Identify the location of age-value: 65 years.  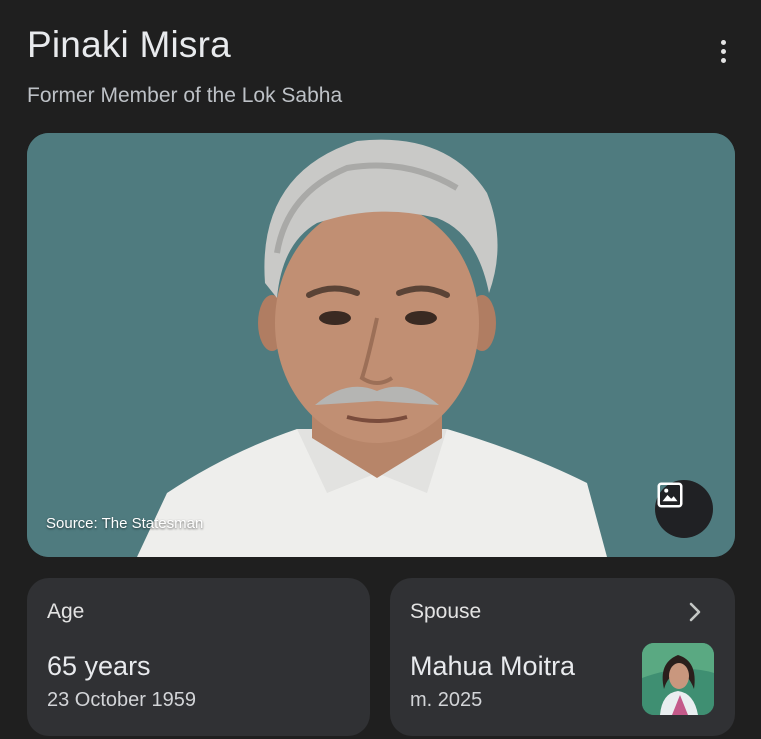
(99, 666).